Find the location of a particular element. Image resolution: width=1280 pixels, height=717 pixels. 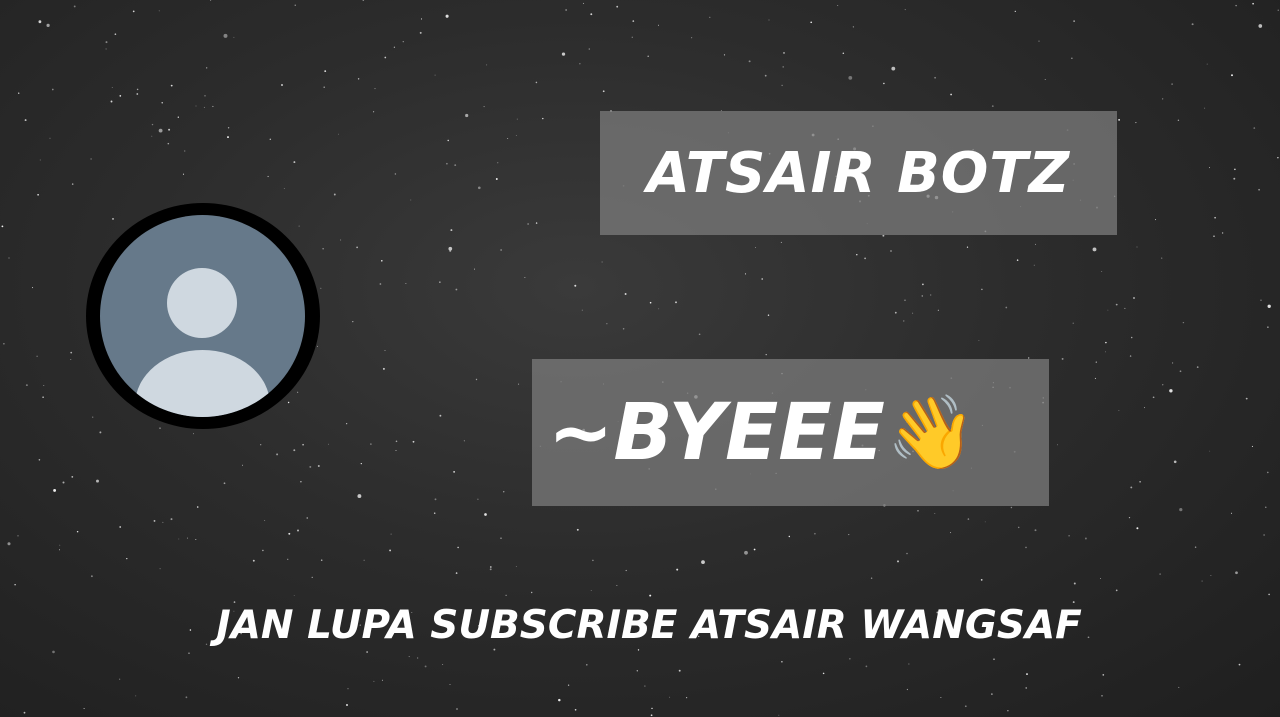

title-text: ATSAIR BOTZ is located at coordinates (858, 173).